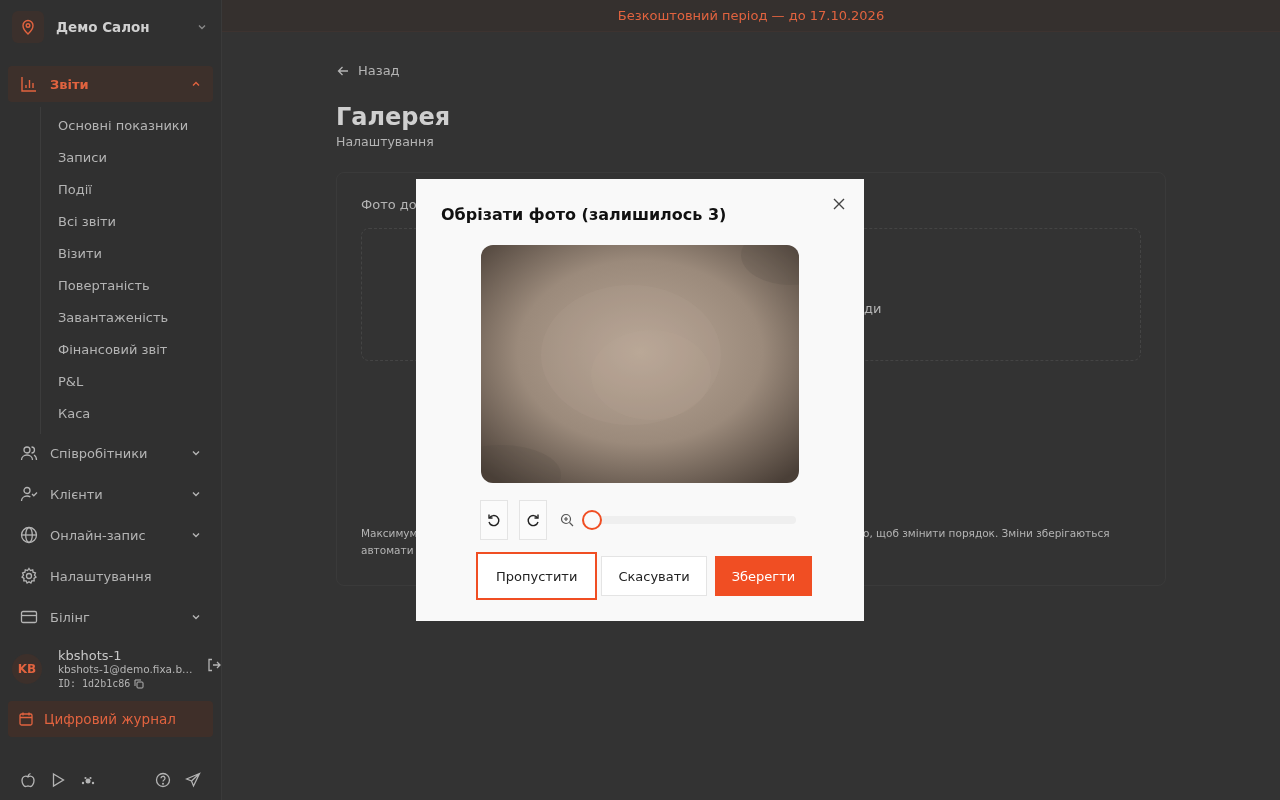  Describe the element at coordinates (389, 533) in the screenshot. I see `note-text: Максимум` at that location.